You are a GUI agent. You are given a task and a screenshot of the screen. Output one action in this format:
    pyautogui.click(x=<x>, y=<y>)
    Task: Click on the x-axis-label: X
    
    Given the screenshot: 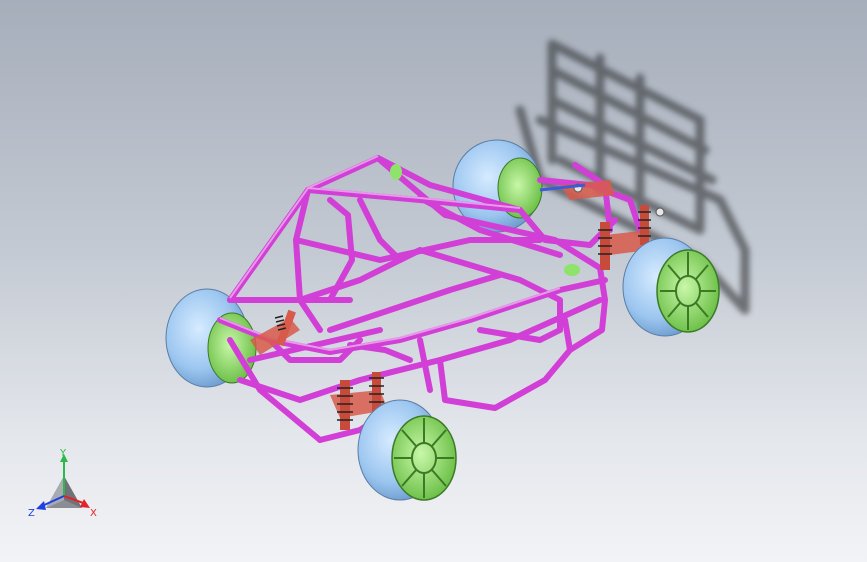 What is the action you would take?
    pyautogui.click(x=93, y=513)
    